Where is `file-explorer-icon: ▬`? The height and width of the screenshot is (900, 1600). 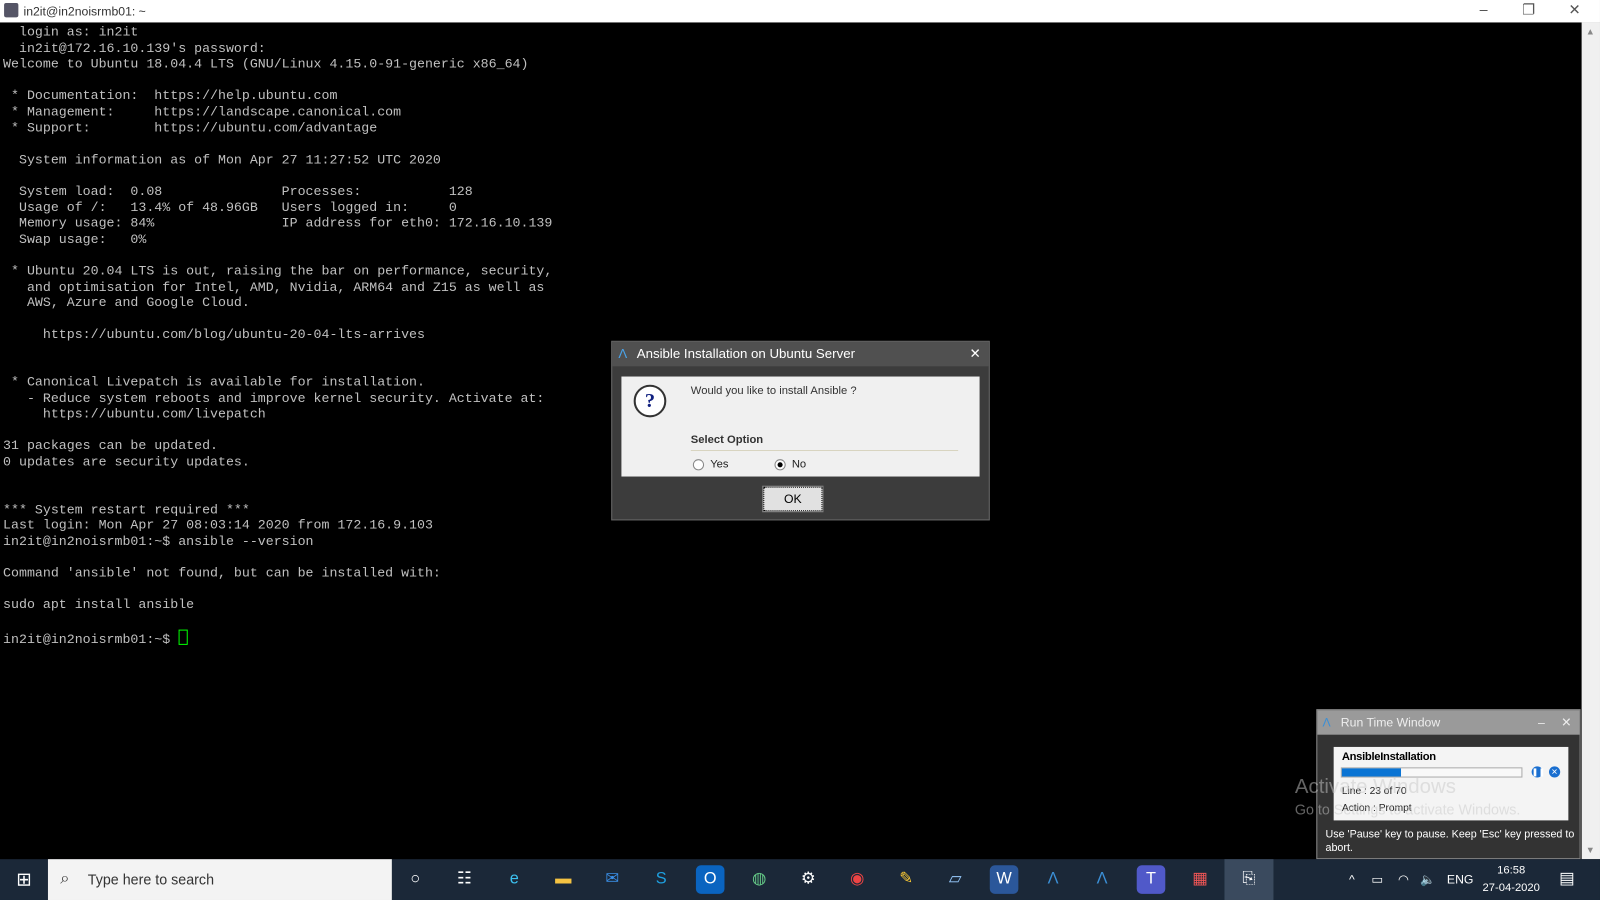 file-explorer-icon: ▬ is located at coordinates (563, 879).